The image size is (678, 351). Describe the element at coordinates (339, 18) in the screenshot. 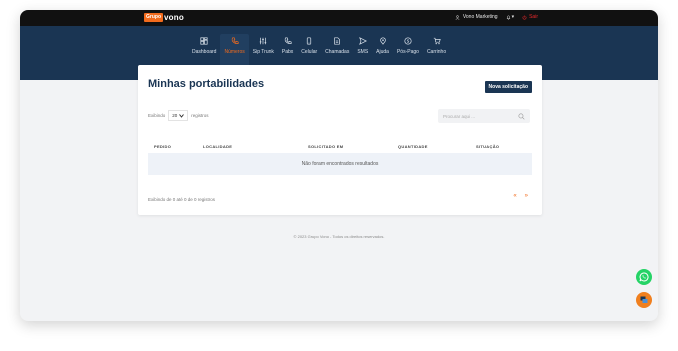

I see `top-bar: Grupo vono Vono Marketing ▾ Sair` at that location.